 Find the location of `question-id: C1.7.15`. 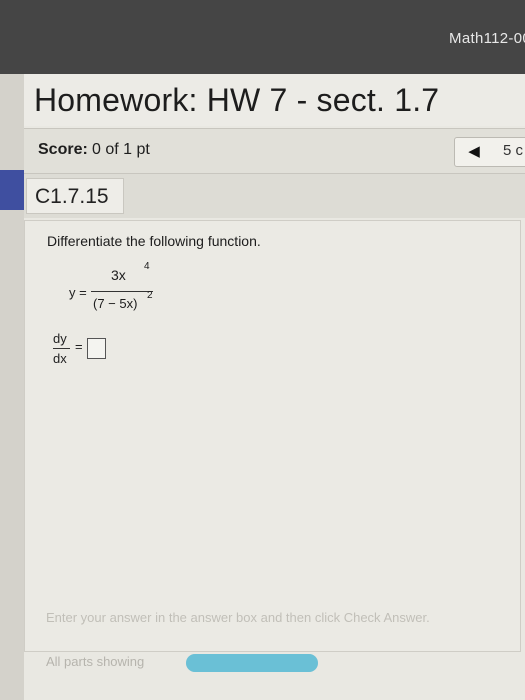

question-id: C1.7.15 is located at coordinates (72, 196).